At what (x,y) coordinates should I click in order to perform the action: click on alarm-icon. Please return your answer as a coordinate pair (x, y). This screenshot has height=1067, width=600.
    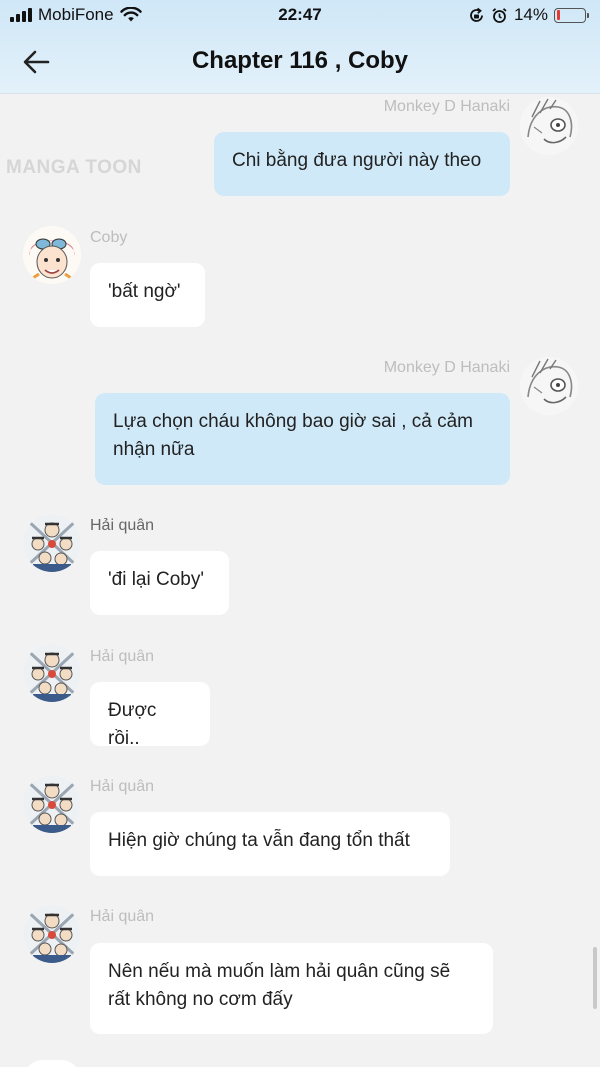
    Looking at the image, I should click on (499, 15).